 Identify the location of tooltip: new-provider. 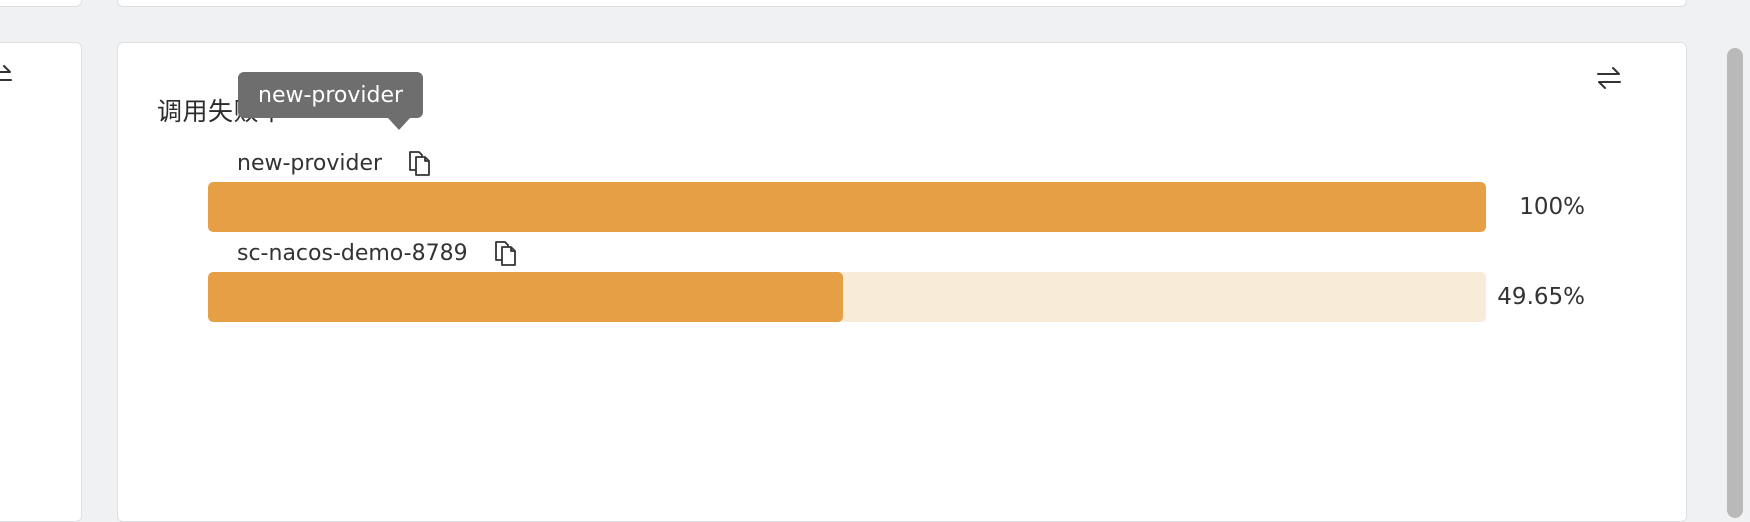
(331, 95).